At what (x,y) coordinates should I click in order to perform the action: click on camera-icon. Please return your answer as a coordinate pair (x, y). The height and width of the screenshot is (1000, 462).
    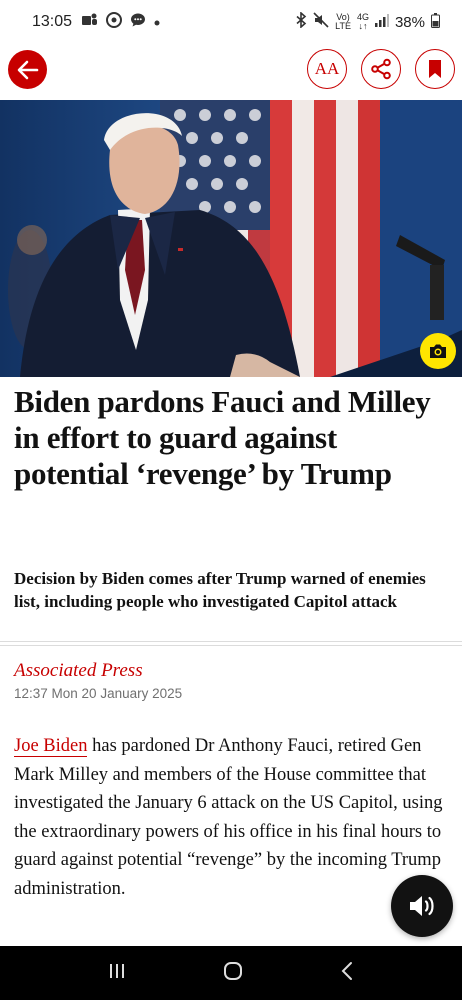
    Looking at the image, I should click on (438, 351).